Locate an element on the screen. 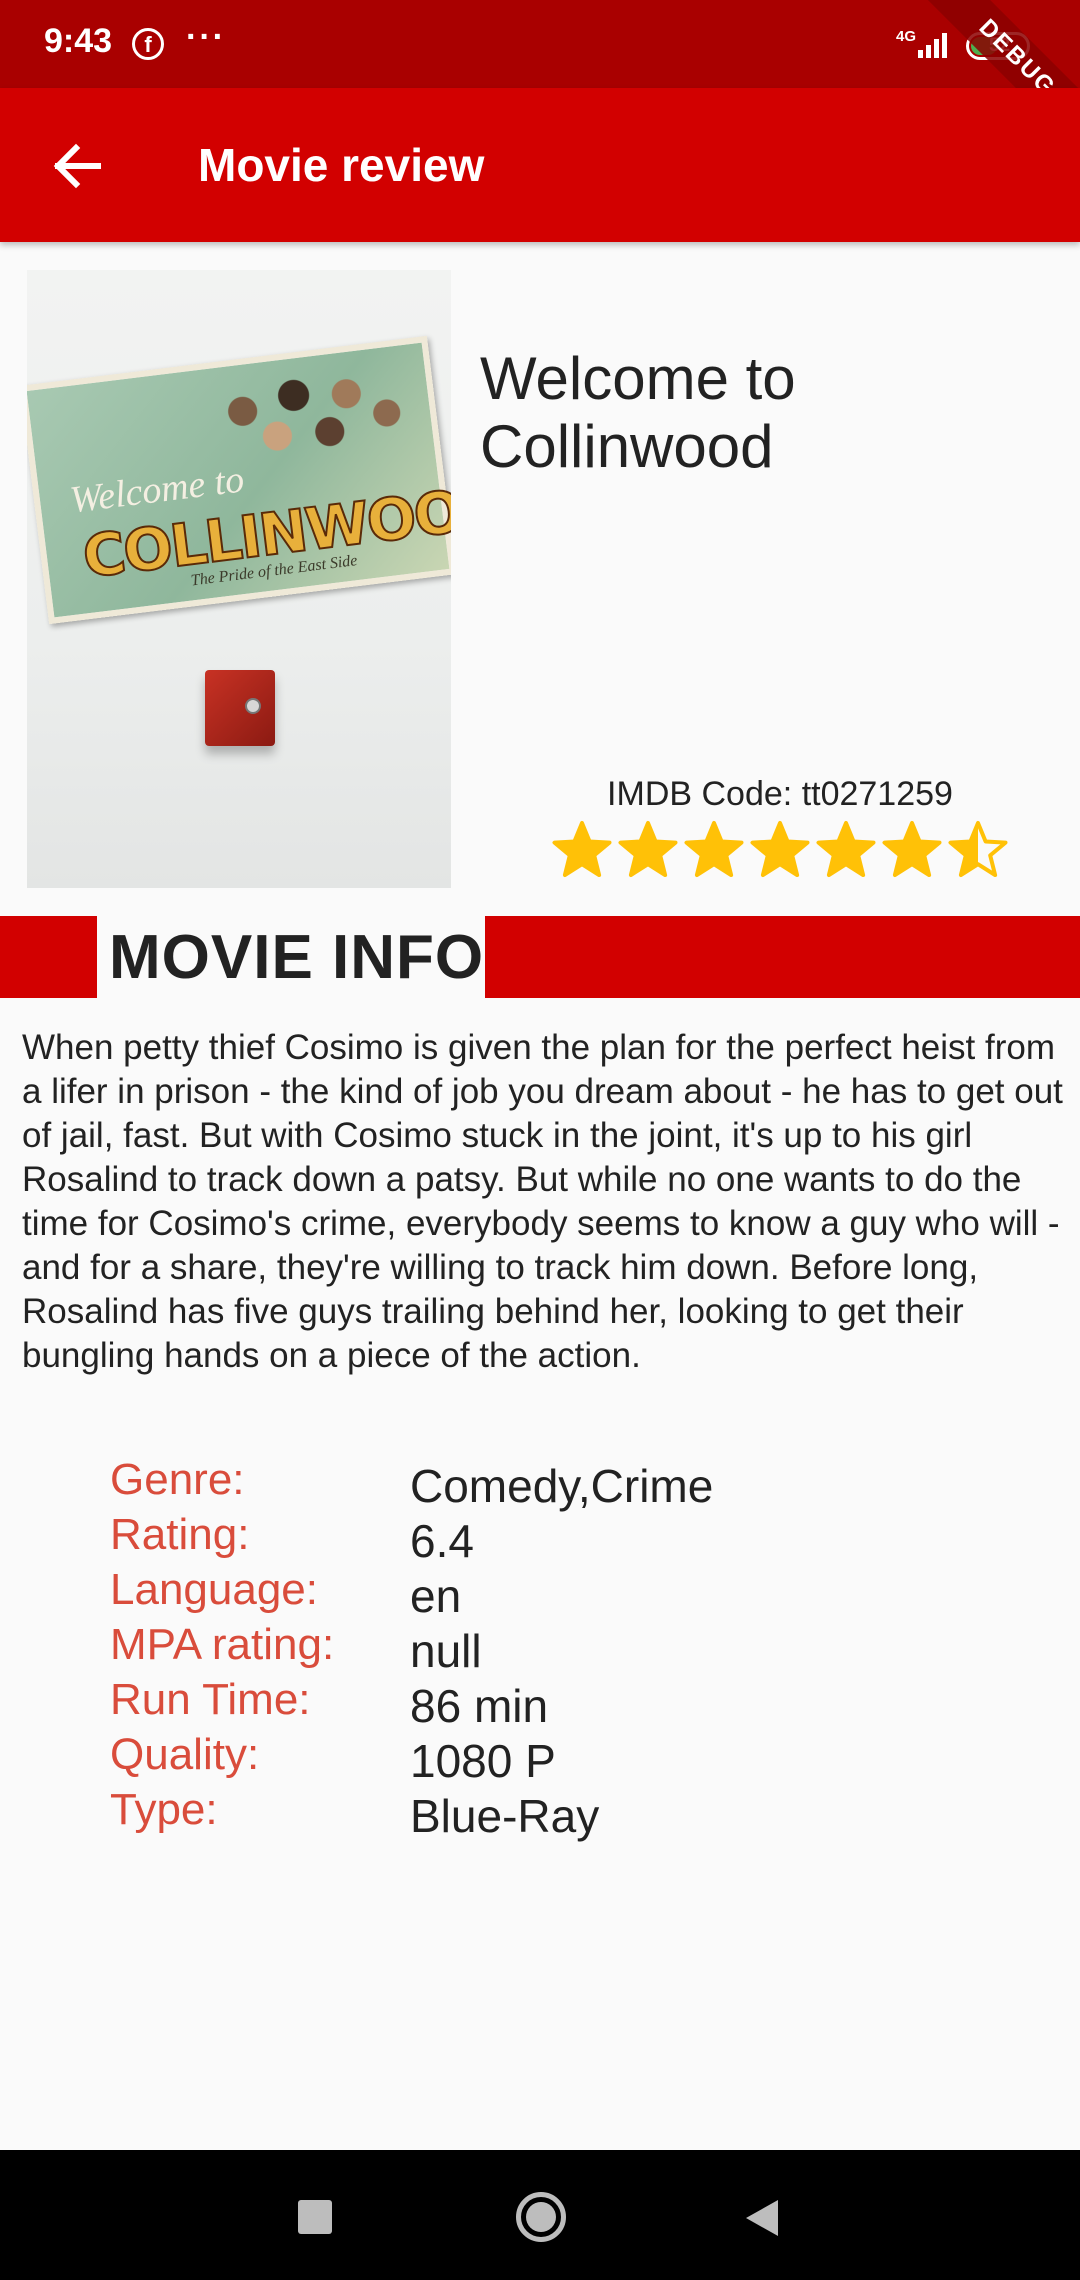 The height and width of the screenshot is (2280, 1080). info-label: MPA rating: is located at coordinates (222, 1644).